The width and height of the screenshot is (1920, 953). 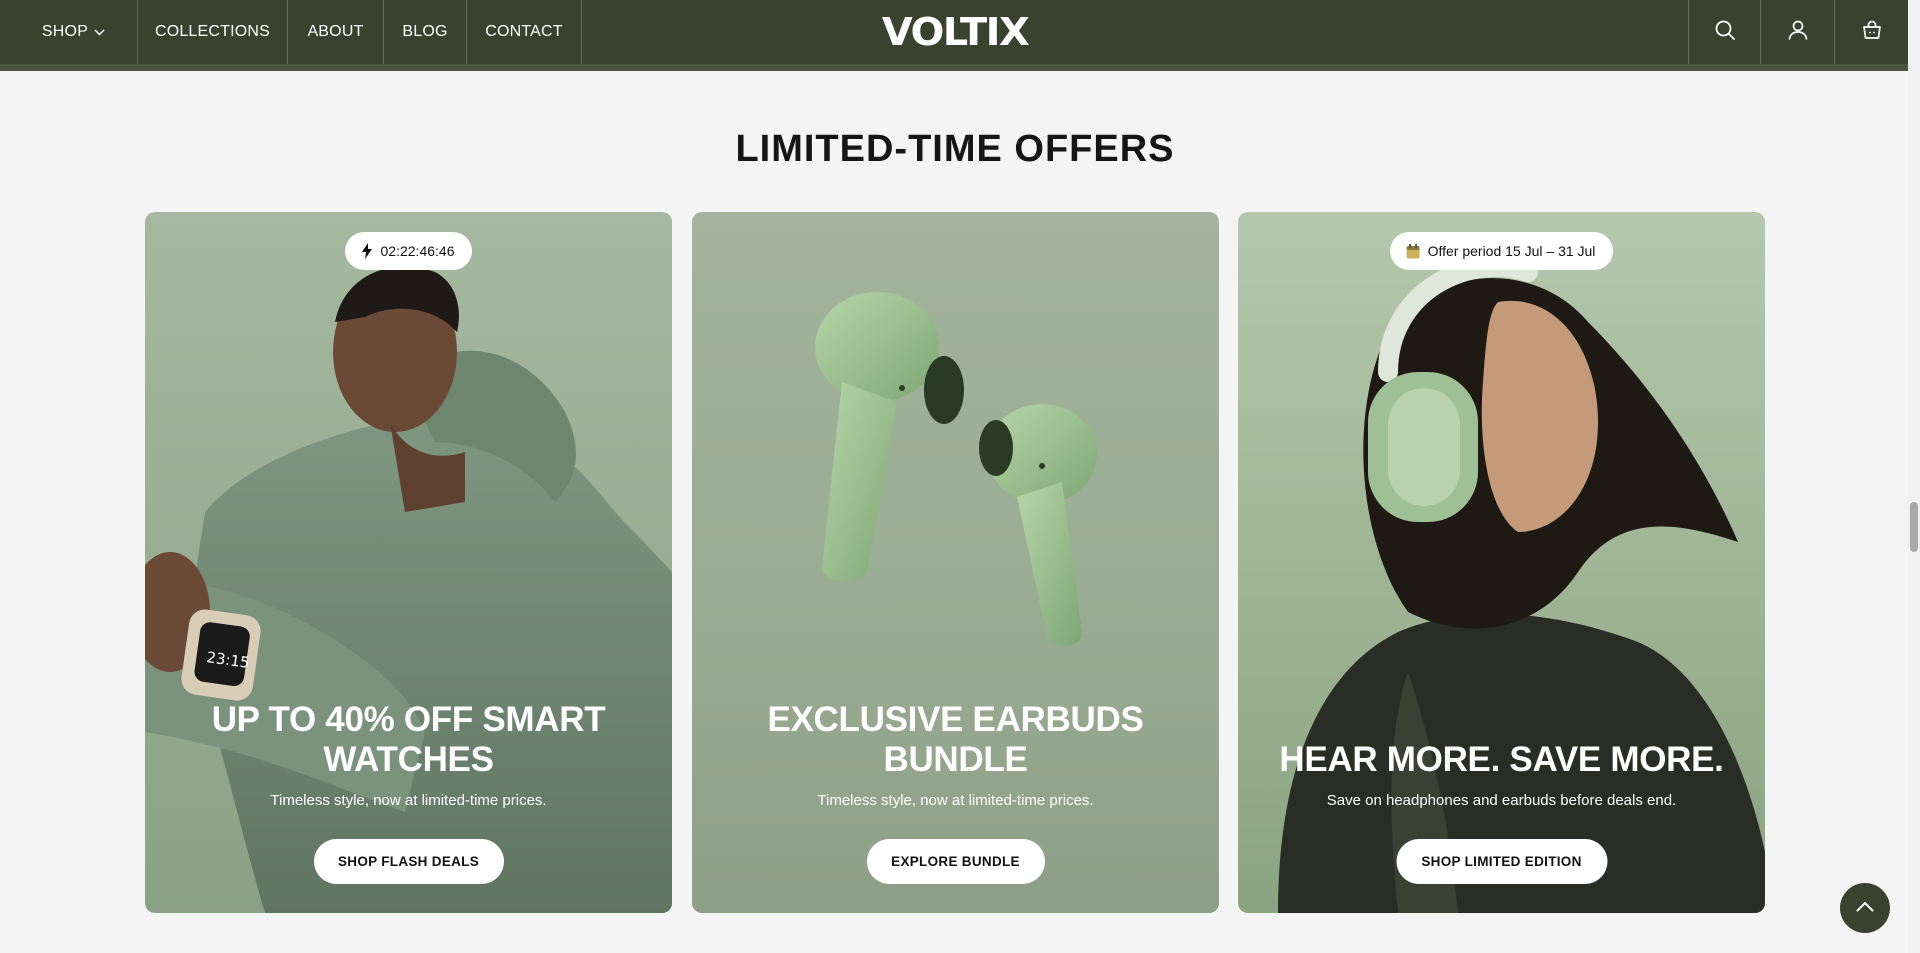 I want to click on card-title-line: BUNDLE, so click(x=955, y=759).